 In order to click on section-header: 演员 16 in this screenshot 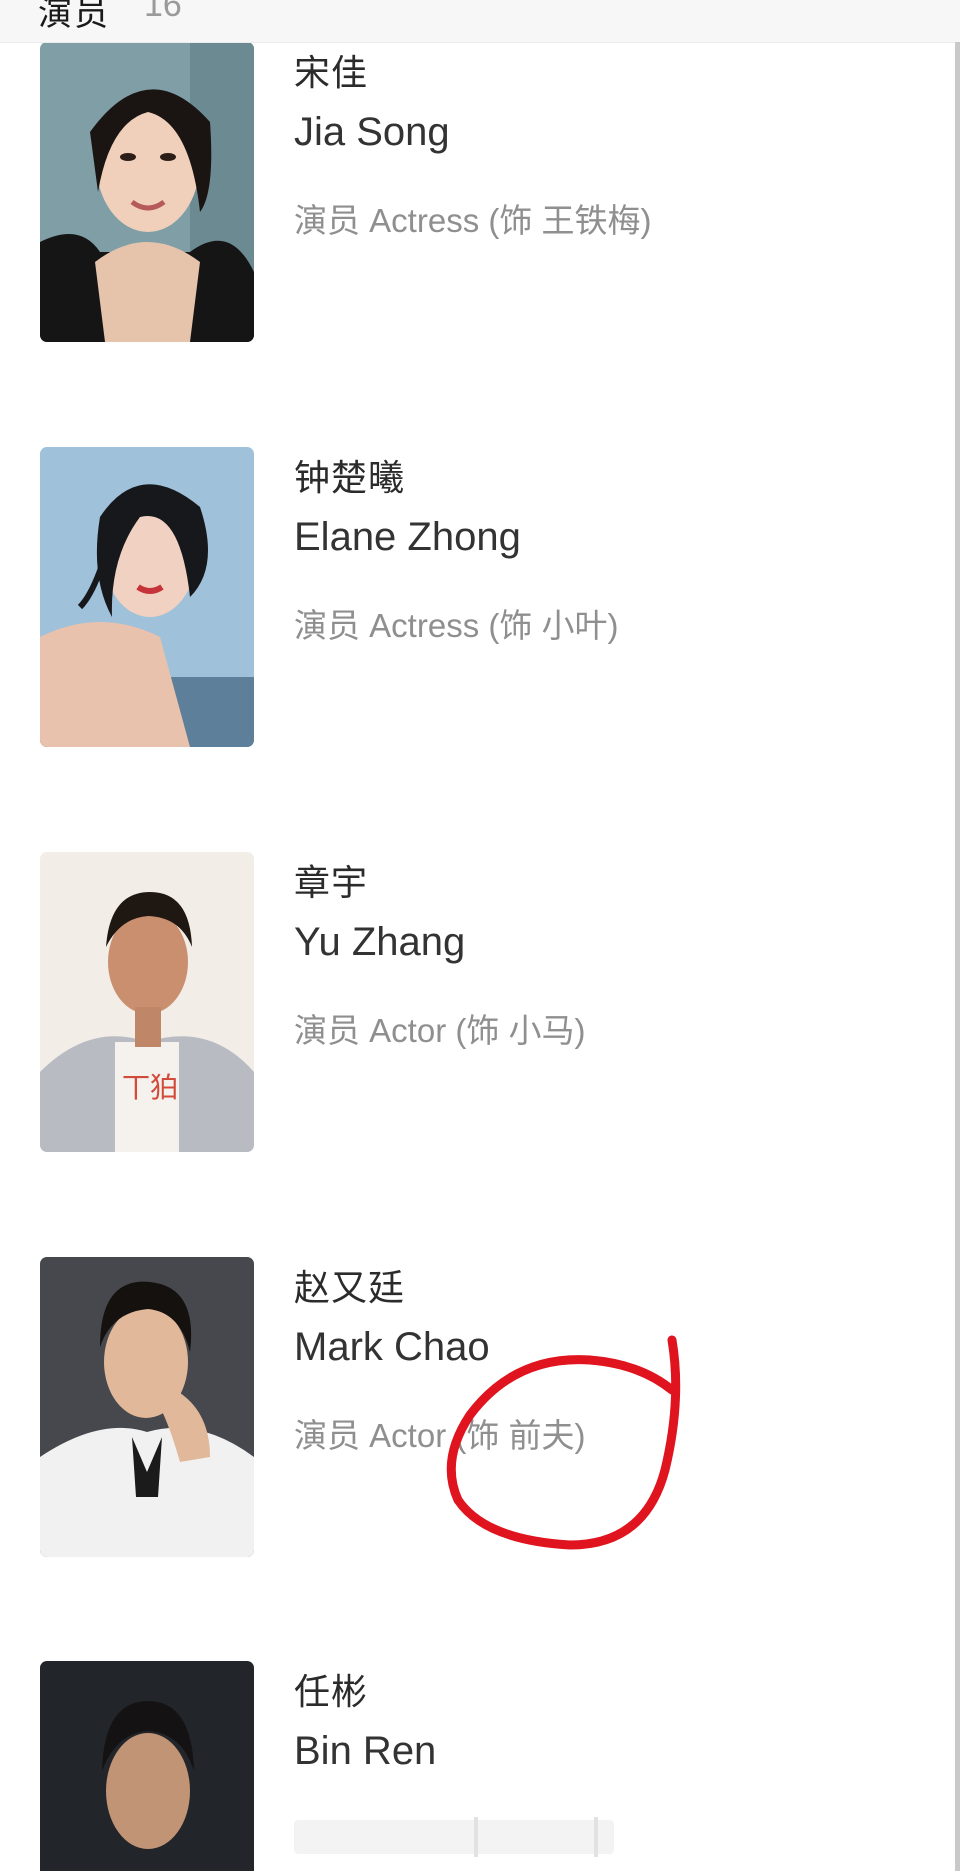, I will do `click(480, 21)`.